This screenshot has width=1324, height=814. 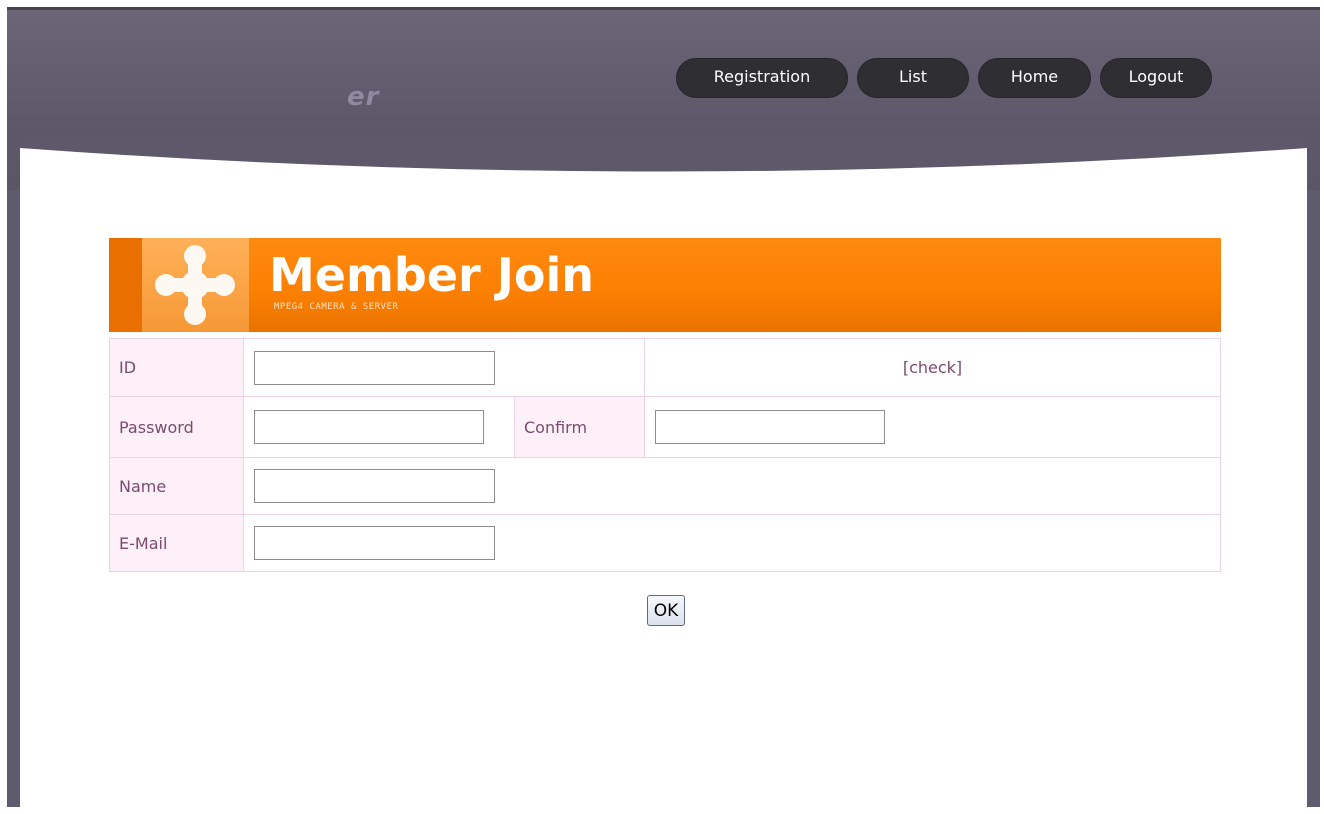 I want to click on password-field-cell, so click(x=379, y=427).